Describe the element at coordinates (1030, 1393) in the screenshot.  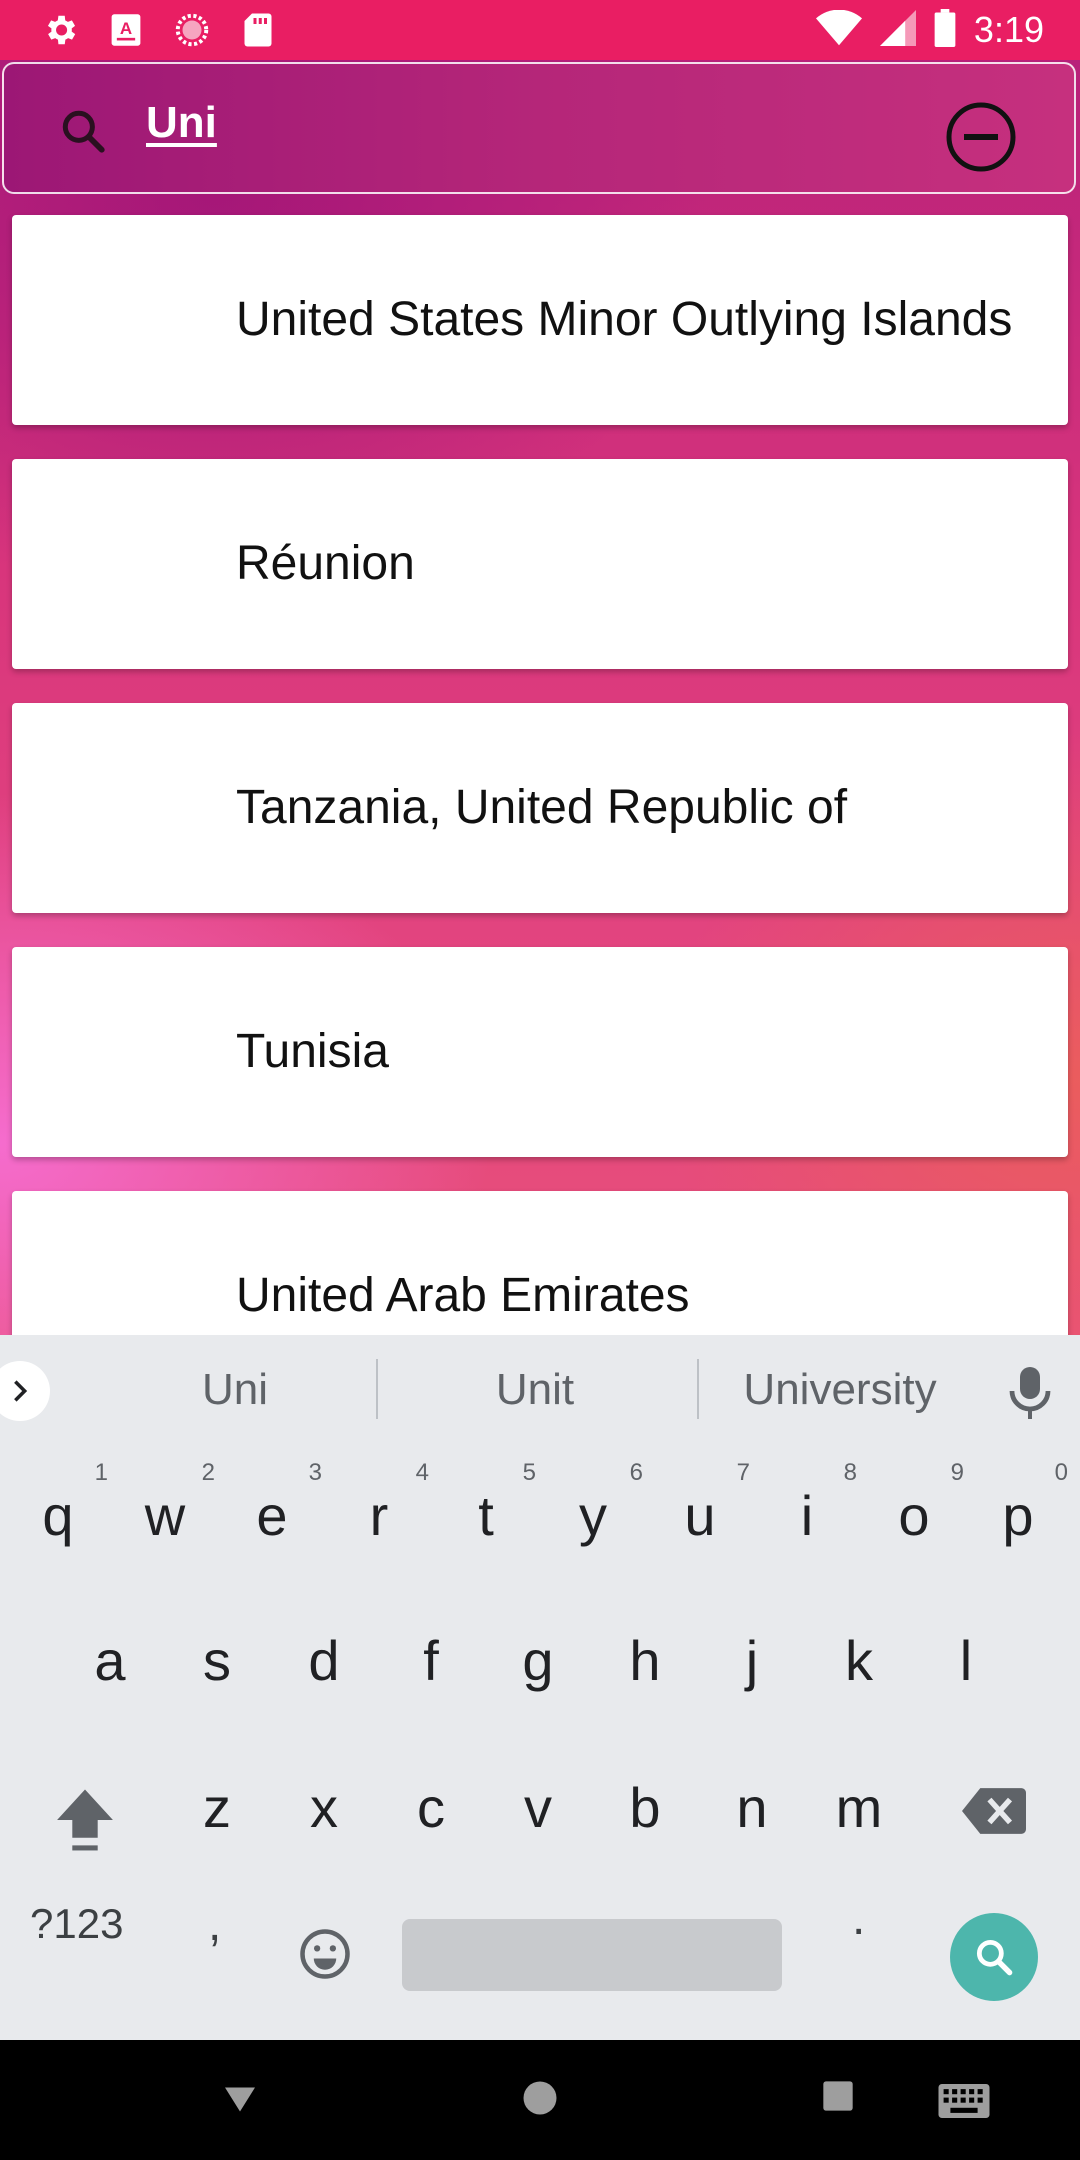
I see `microphone-icon` at that location.